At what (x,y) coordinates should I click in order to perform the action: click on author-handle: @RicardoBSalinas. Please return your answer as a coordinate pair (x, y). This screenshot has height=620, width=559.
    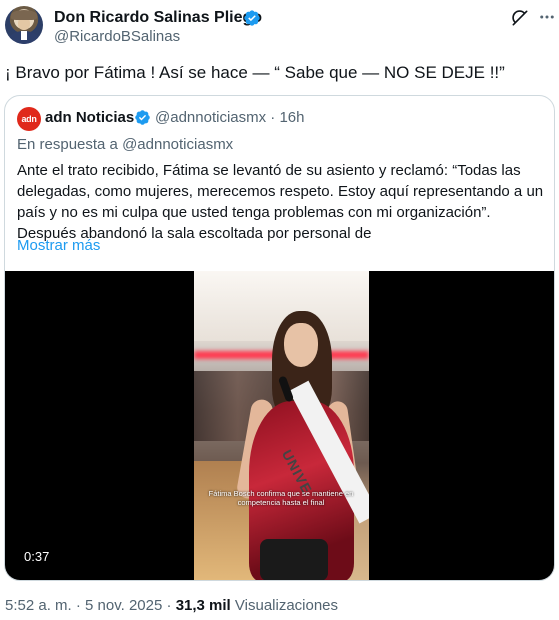
    Looking at the image, I should click on (117, 36).